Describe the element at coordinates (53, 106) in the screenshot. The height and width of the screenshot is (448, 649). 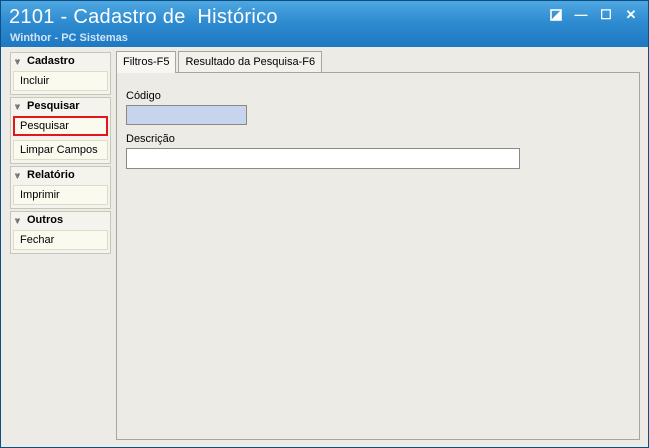
I see `group-label-pesquisar: Pesquisar` at that location.